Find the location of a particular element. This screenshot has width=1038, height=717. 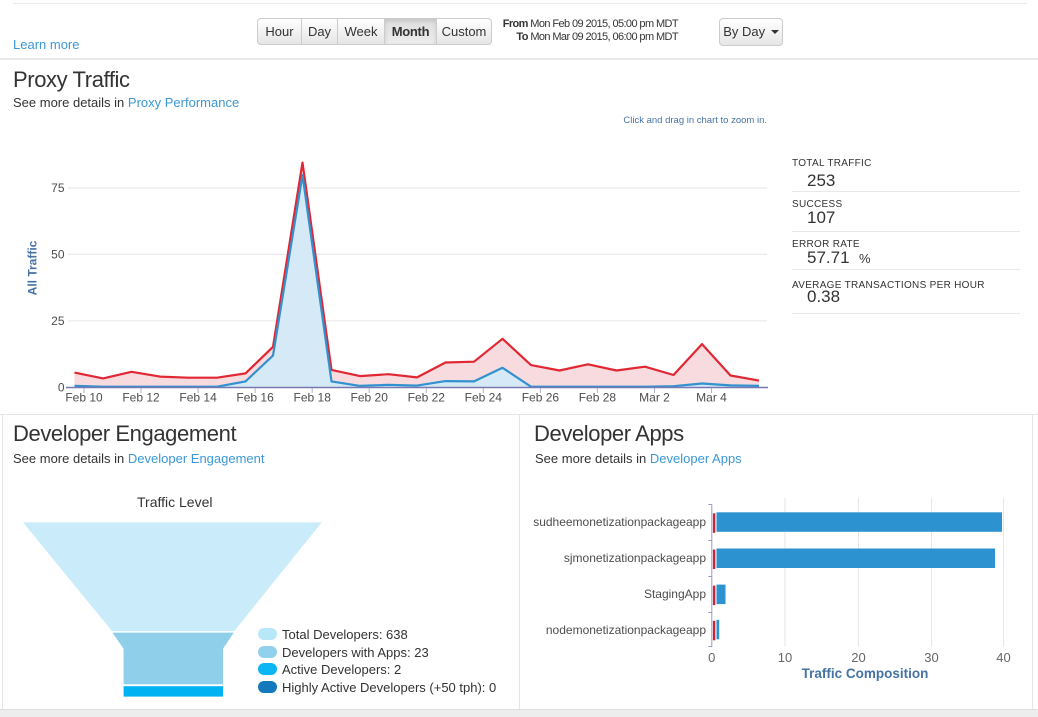

svg-text: Feb 24 is located at coordinates (484, 398).